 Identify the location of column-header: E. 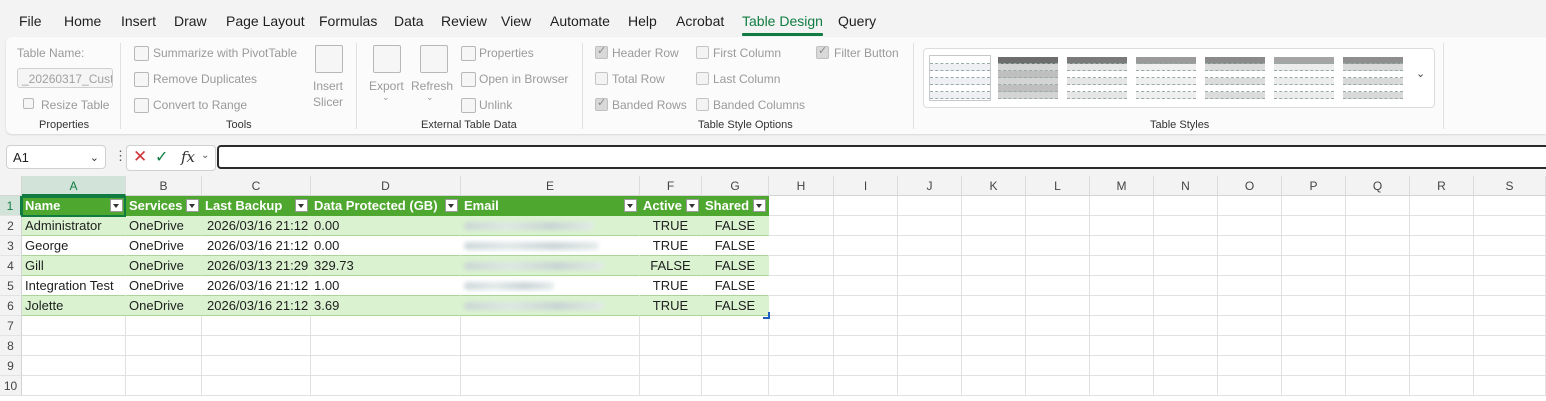
(550, 186).